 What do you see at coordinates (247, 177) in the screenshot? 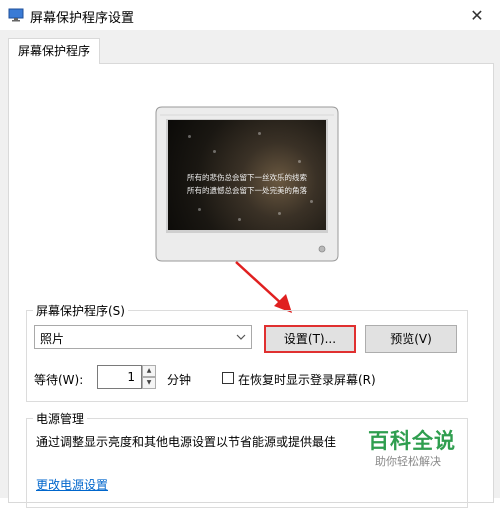
I see `preview-caption-1: 所有的悲伤总会留下一丝欢乐的线索` at bounding box center [247, 177].